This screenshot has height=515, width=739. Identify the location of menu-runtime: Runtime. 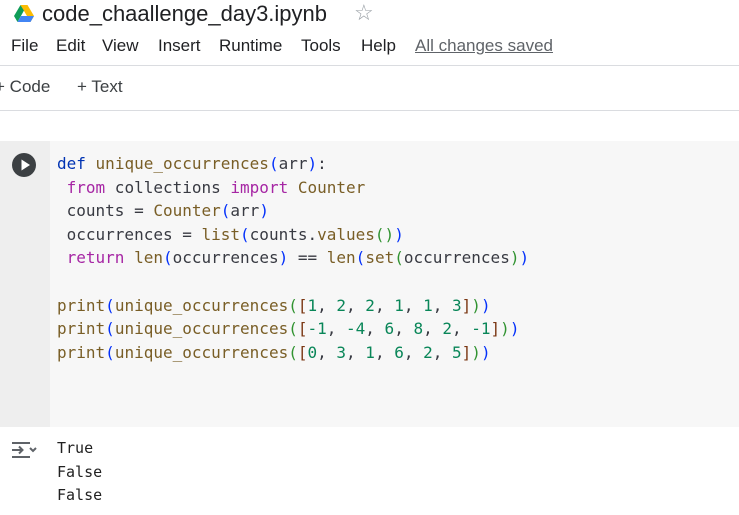
(250, 46).